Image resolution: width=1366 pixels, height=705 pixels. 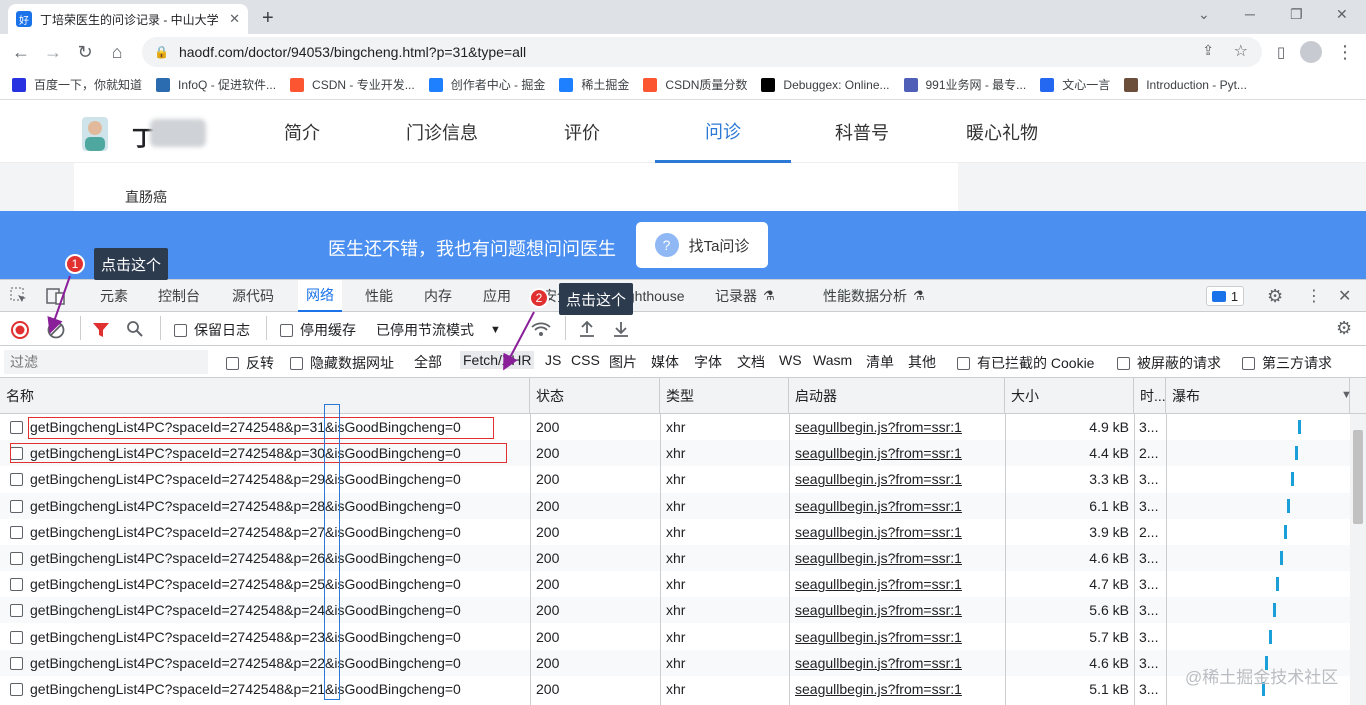 I want to click on step-badge-1: 1, so click(x=75, y=264).